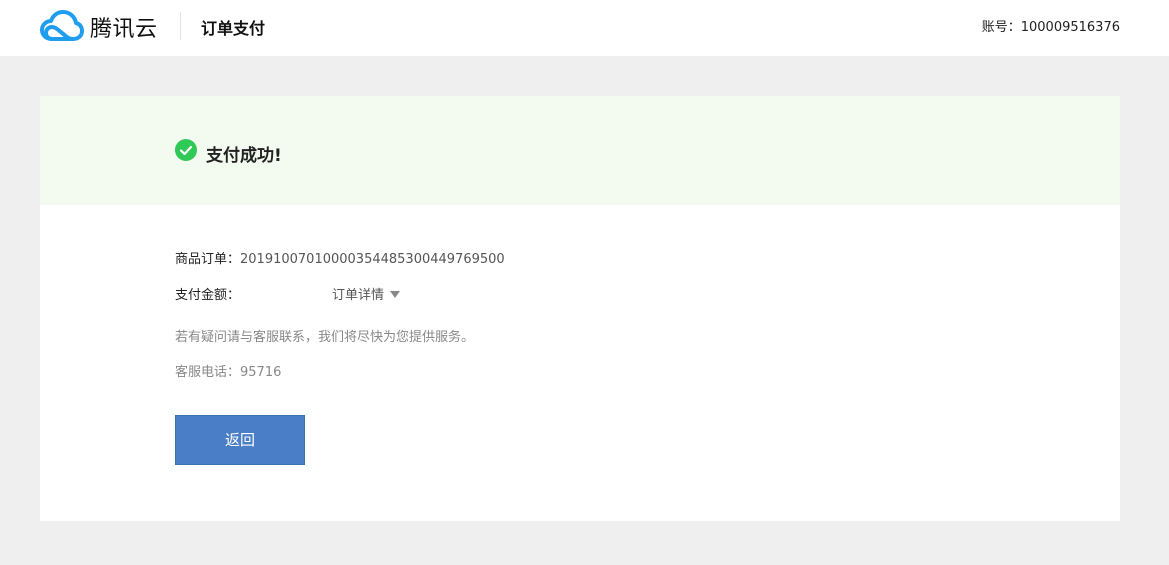 Image resolution: width=1169 pixels, height=565 pixels. I want to click on phone-number: 95716, so click(261, 372).